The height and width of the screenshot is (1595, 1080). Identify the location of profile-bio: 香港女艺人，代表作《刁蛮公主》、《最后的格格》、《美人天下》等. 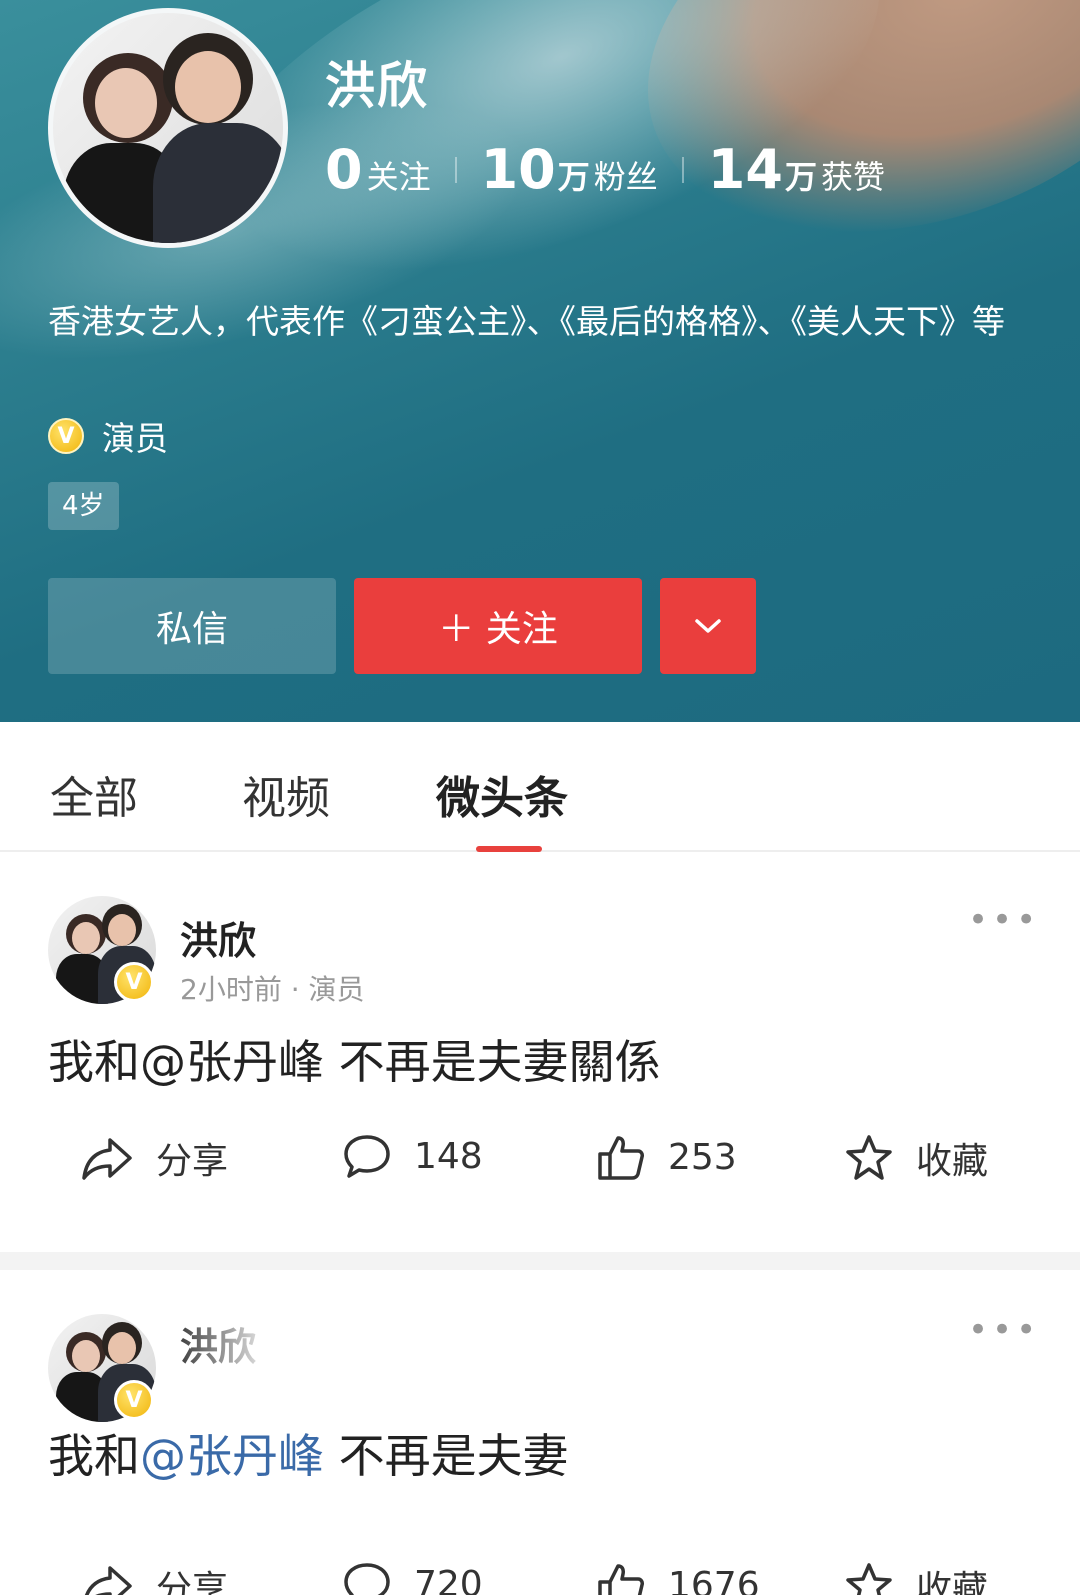
(526, 321).